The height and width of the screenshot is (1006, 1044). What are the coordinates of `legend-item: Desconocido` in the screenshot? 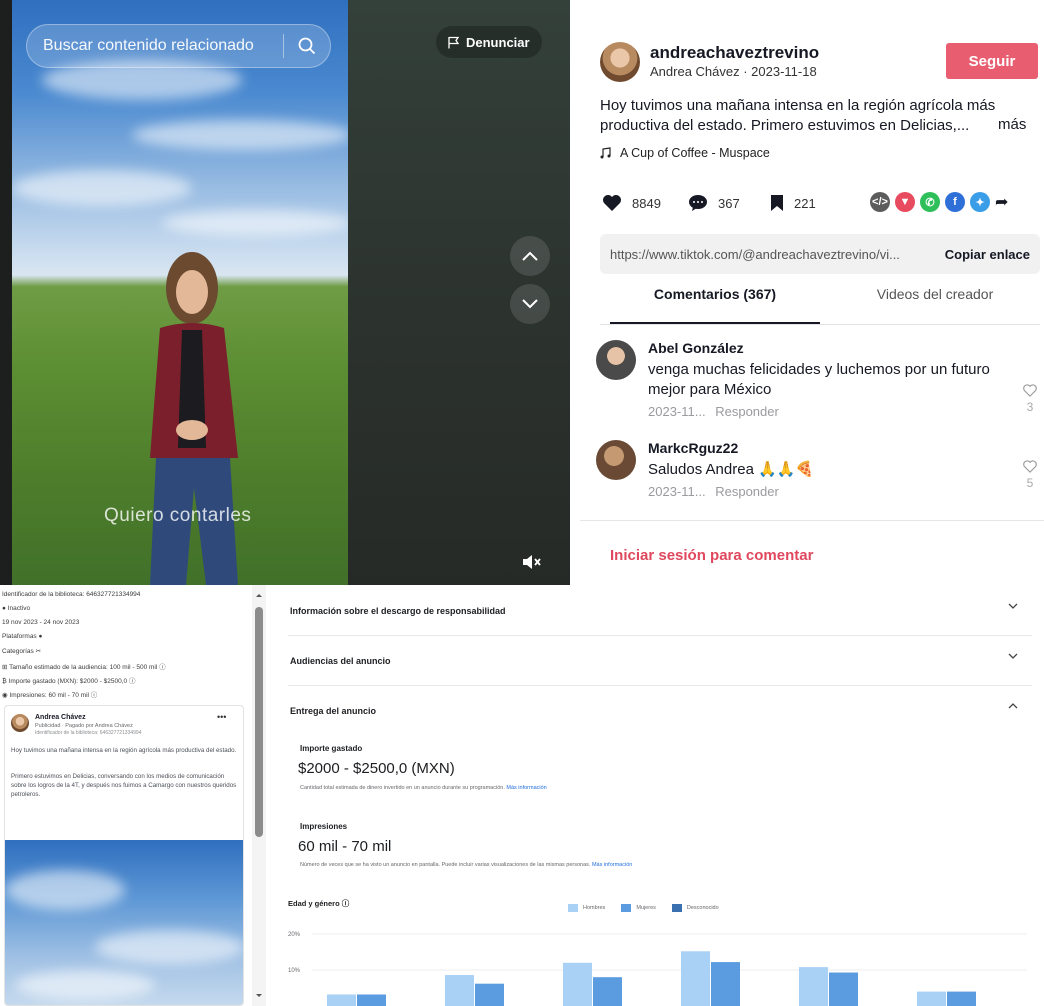 It's located at (695, 908).